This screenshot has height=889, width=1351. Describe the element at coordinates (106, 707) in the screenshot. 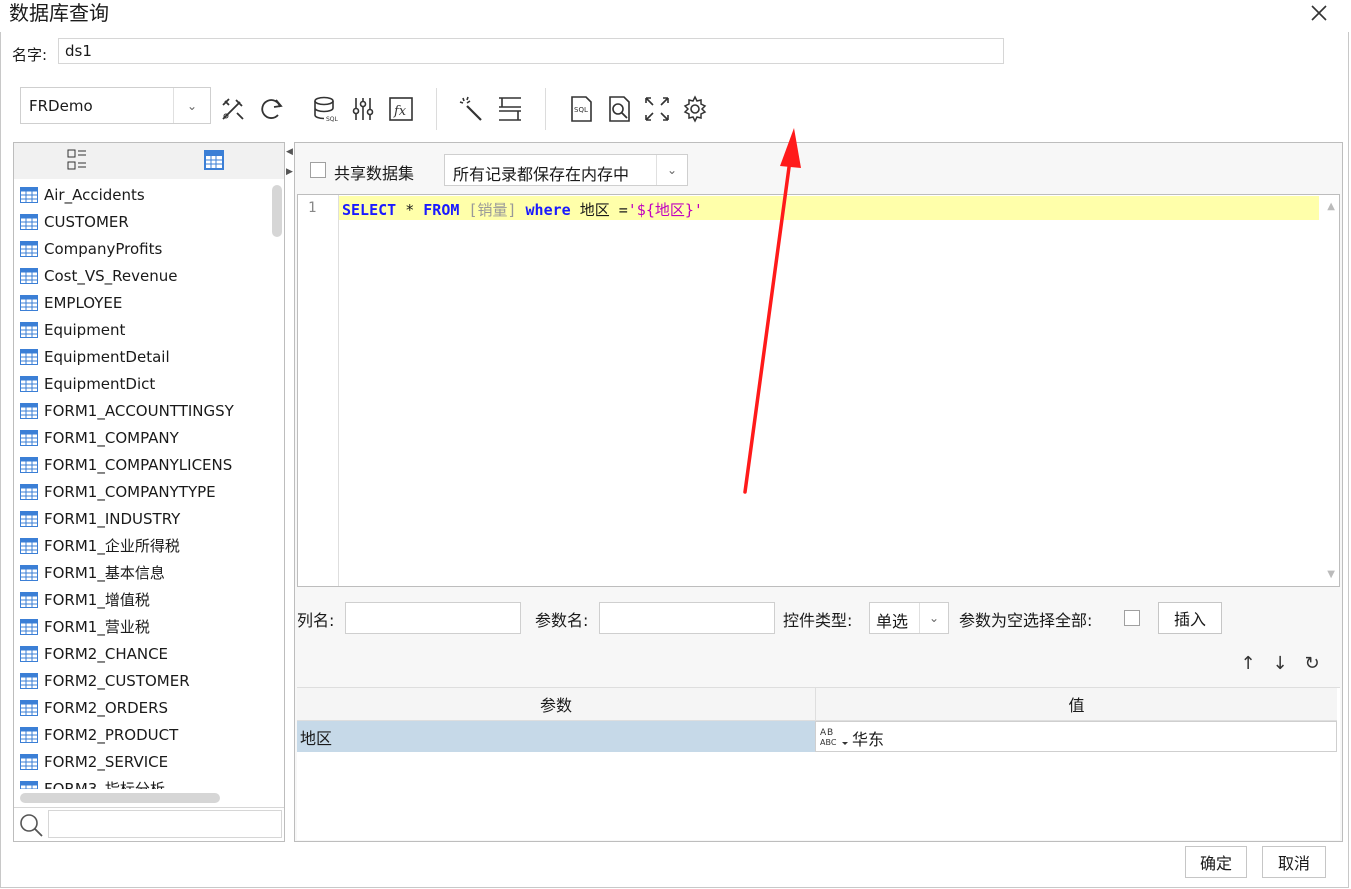

I see `table-list-item-label: FORM2_ORDERS` at that location.